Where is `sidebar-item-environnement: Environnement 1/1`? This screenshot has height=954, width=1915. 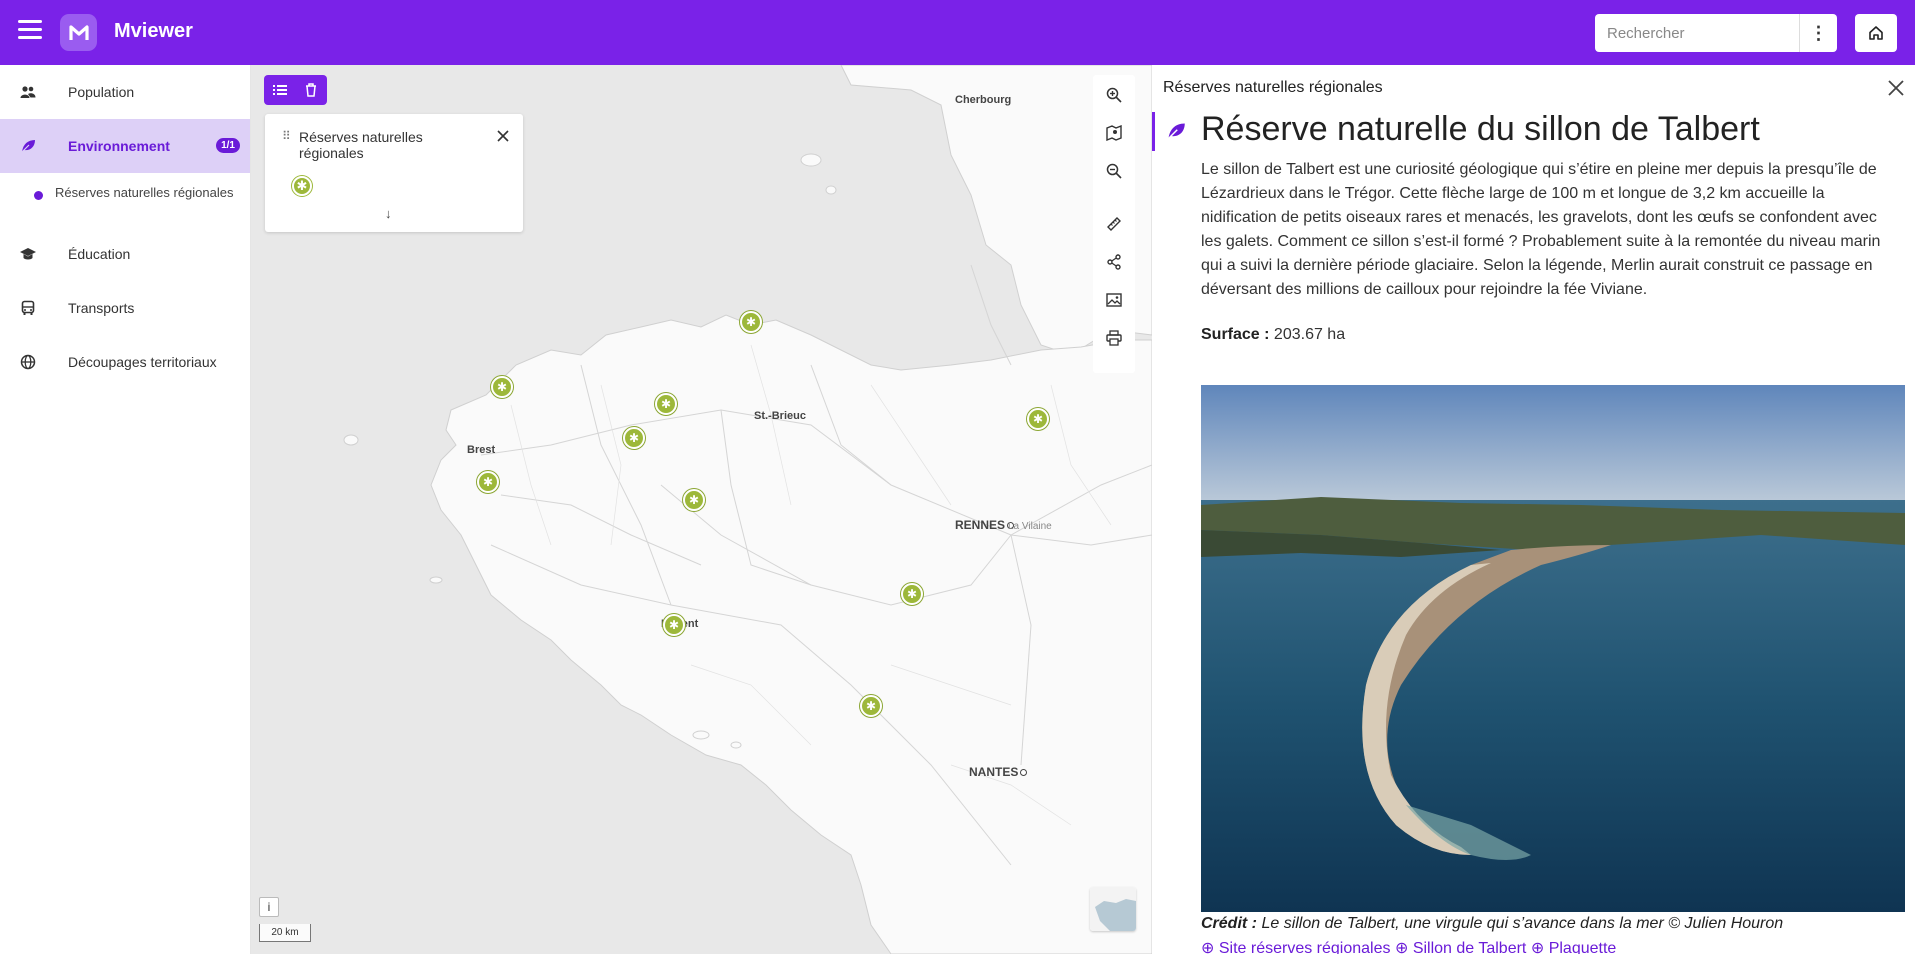 sidebar-item-environnement: Environnement 1/1 is located at coordinates (125, 146).